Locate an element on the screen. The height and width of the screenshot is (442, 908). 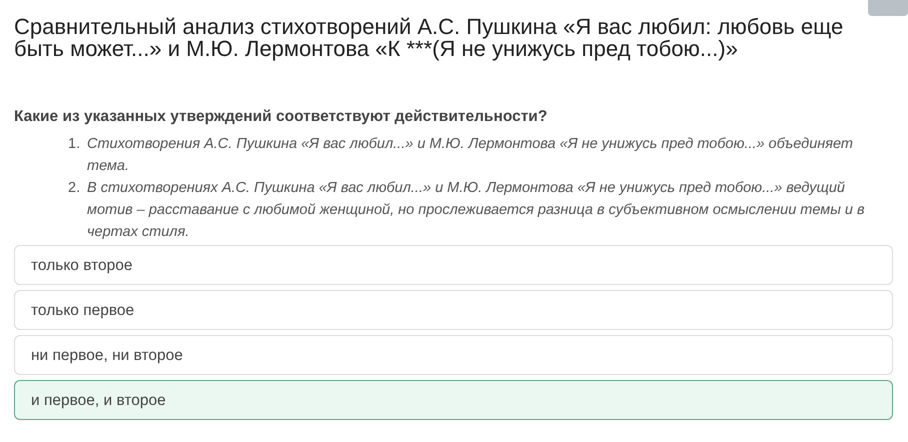
list-number: 1. is located at coordinates (75, 144).